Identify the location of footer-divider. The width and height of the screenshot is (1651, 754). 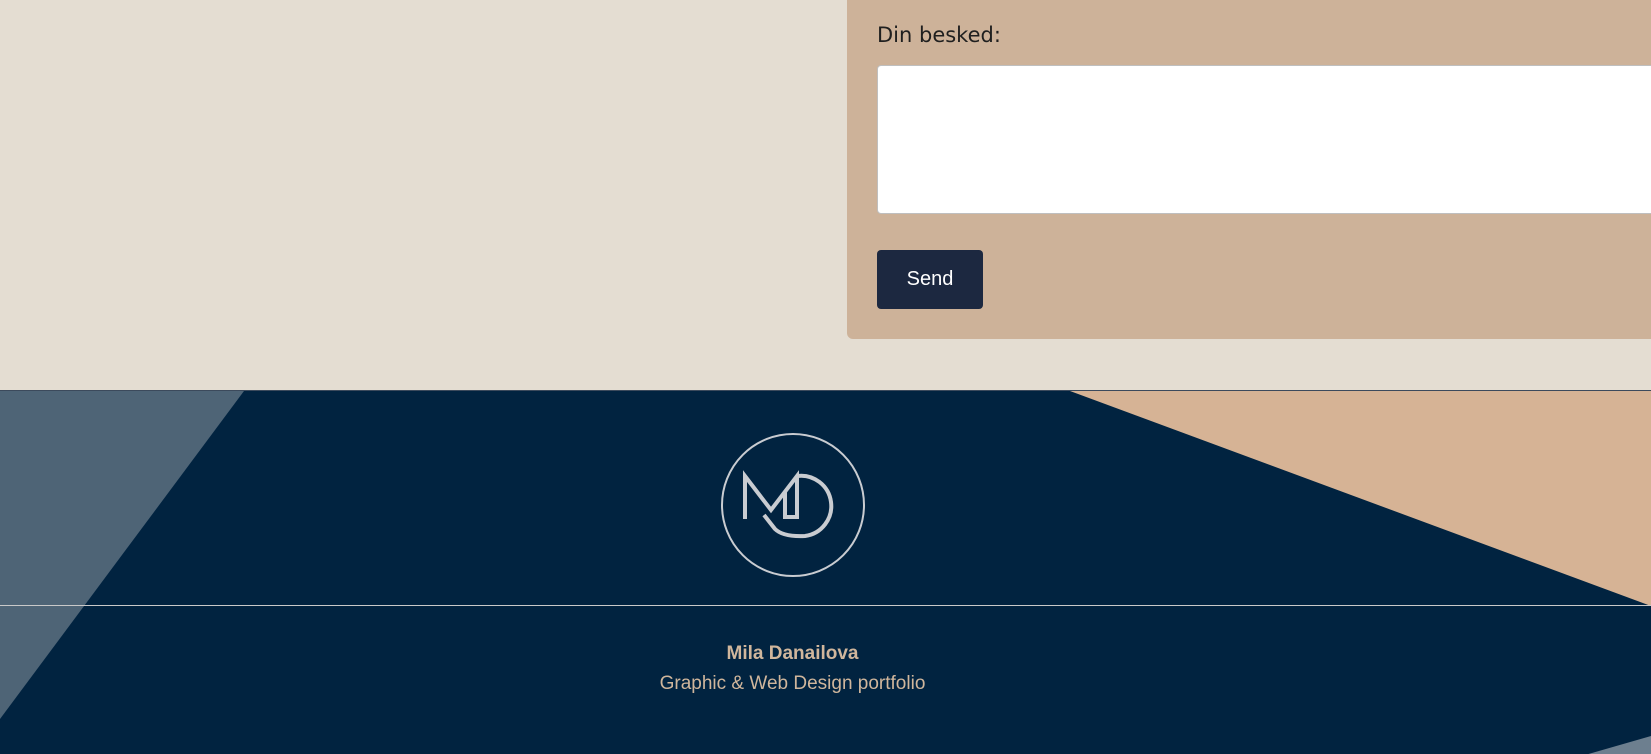
(825, 605).